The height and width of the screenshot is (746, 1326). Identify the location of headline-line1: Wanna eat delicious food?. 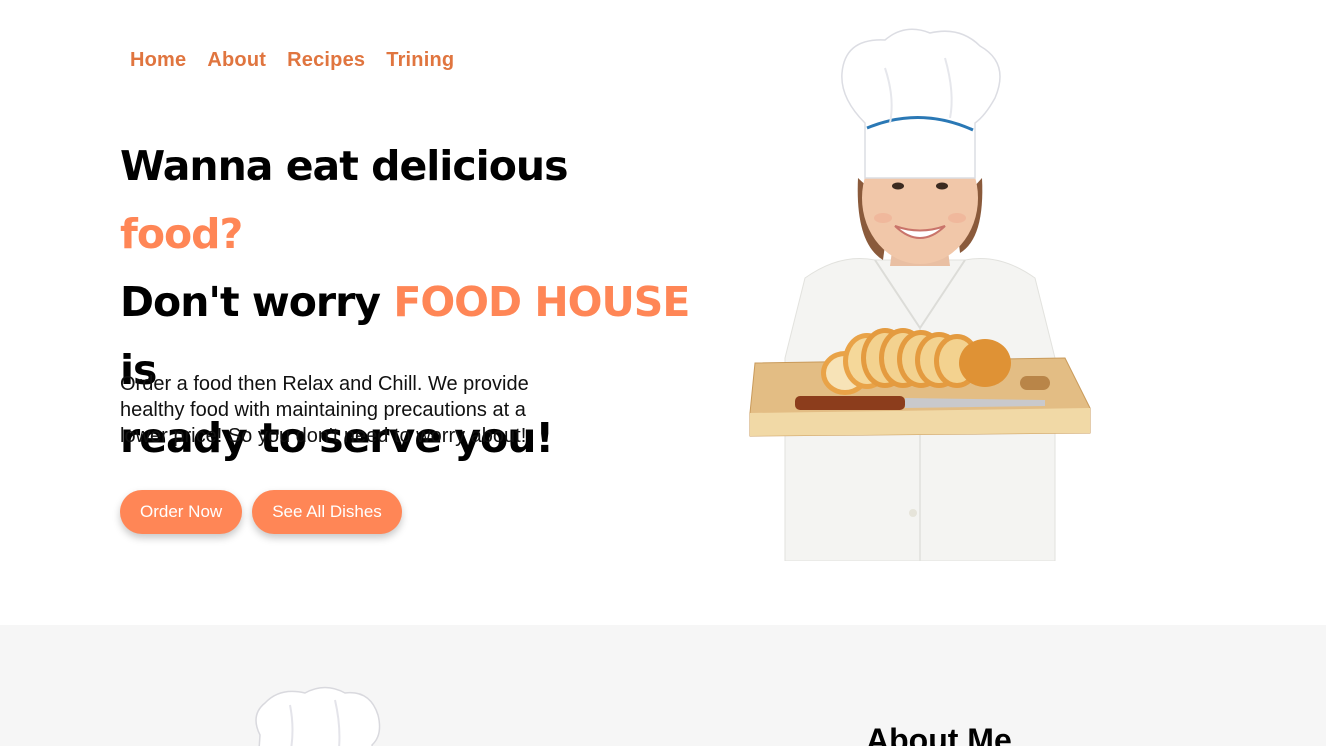
(344, 200).